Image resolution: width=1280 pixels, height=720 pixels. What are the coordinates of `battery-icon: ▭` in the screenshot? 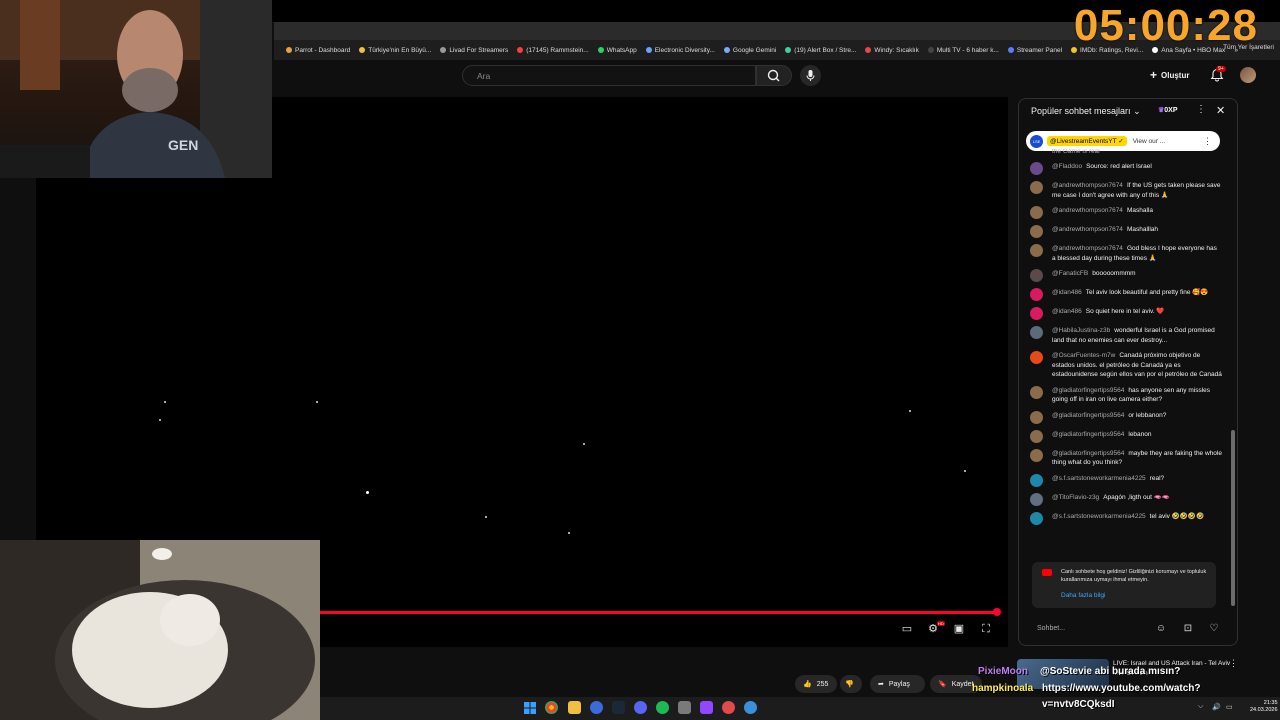 It's located at (1229, 707).